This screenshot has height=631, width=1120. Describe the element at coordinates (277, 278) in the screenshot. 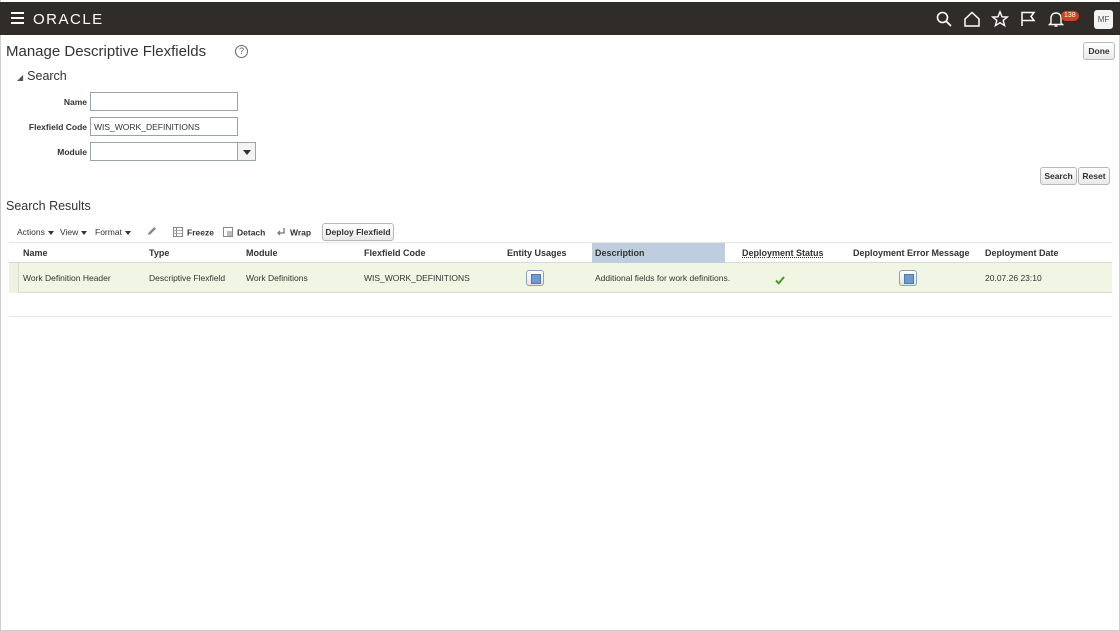

I see `cell-module: Work Definitions` at that location.